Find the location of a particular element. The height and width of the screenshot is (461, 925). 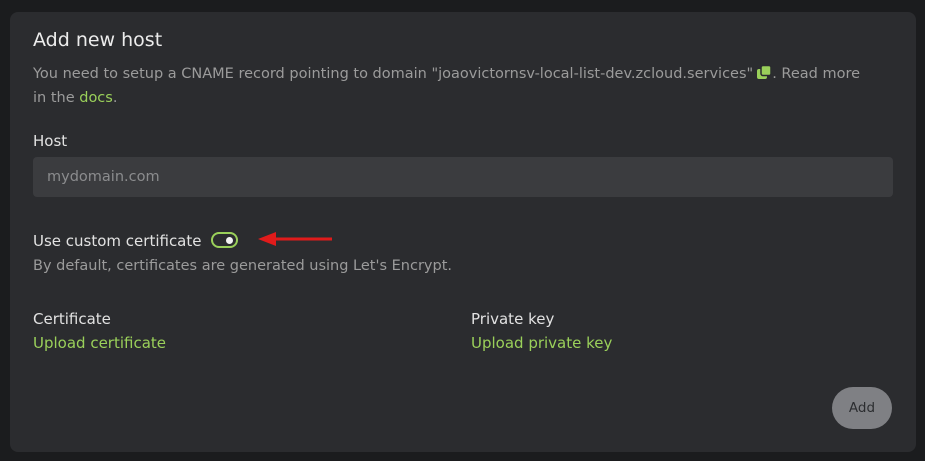

card-title: Add new host is located at coordinates (98, 40).